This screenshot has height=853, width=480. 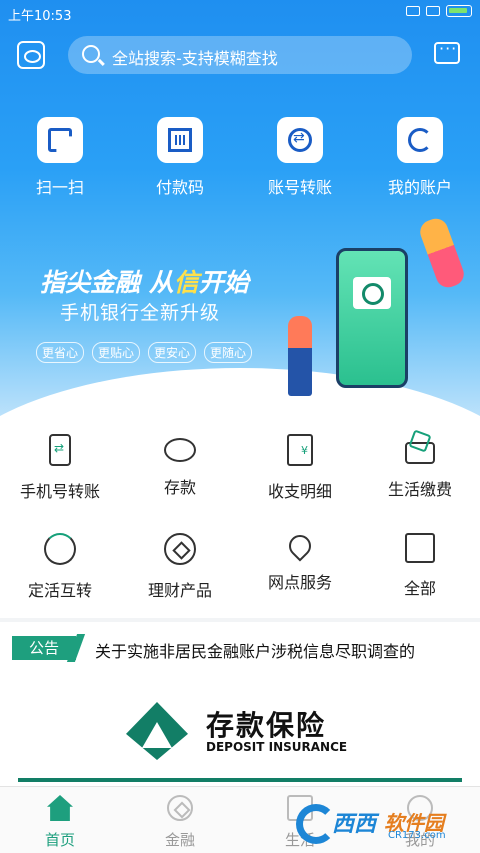 I want to click on menu-item-label: 理财产品, so click(x=179, y=590).